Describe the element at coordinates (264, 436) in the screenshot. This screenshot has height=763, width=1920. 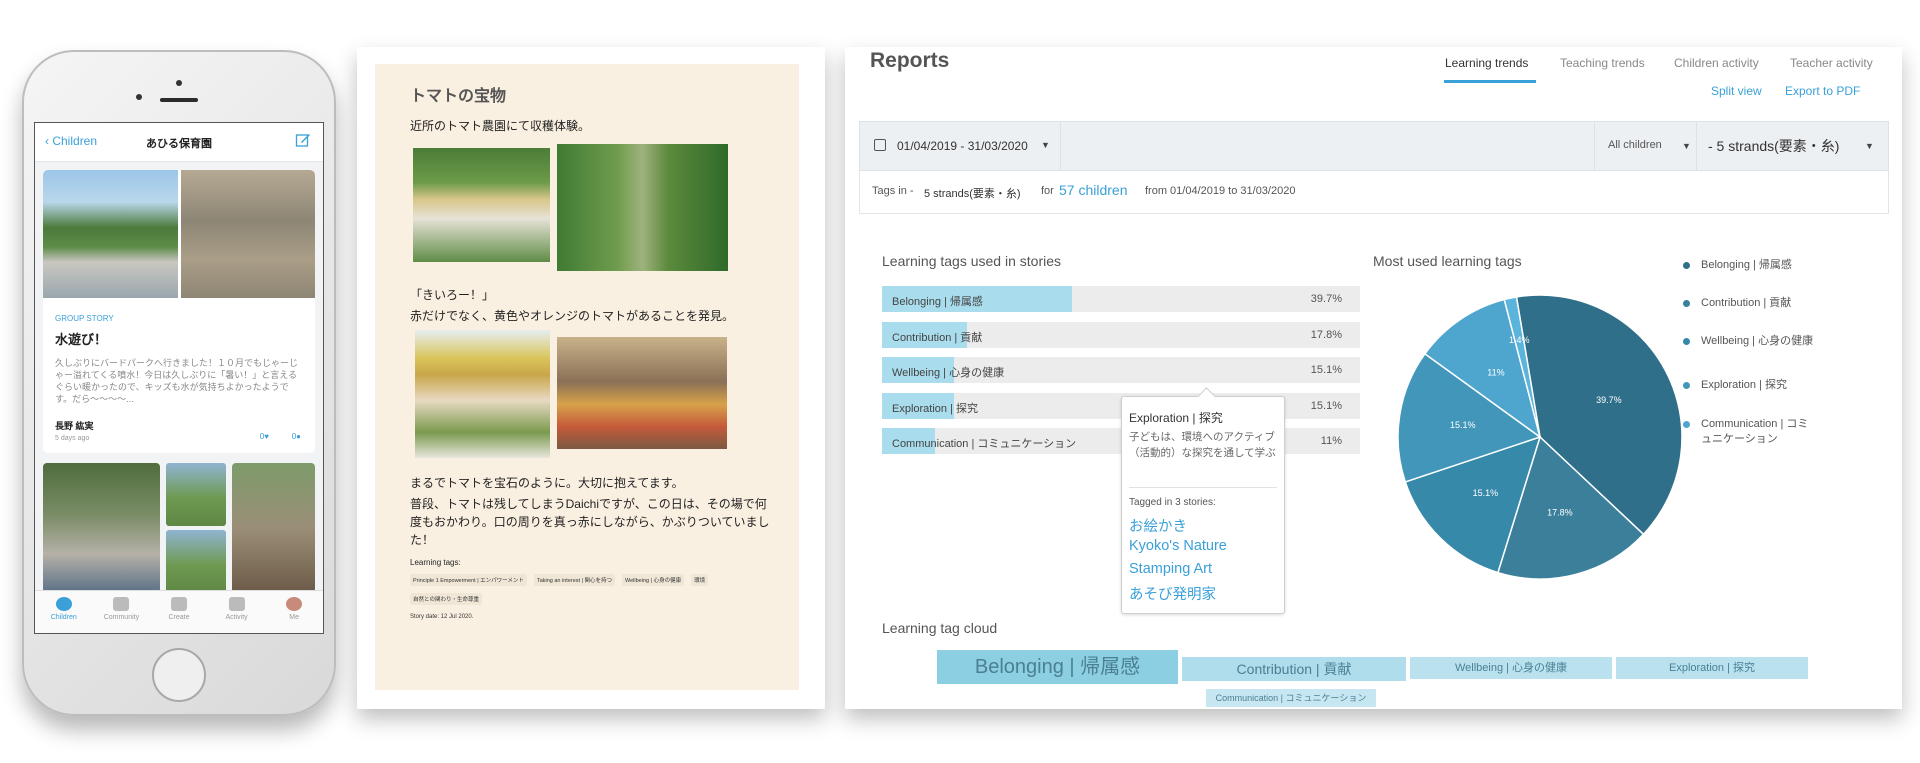
I see `like-button: 0♥` at that location.